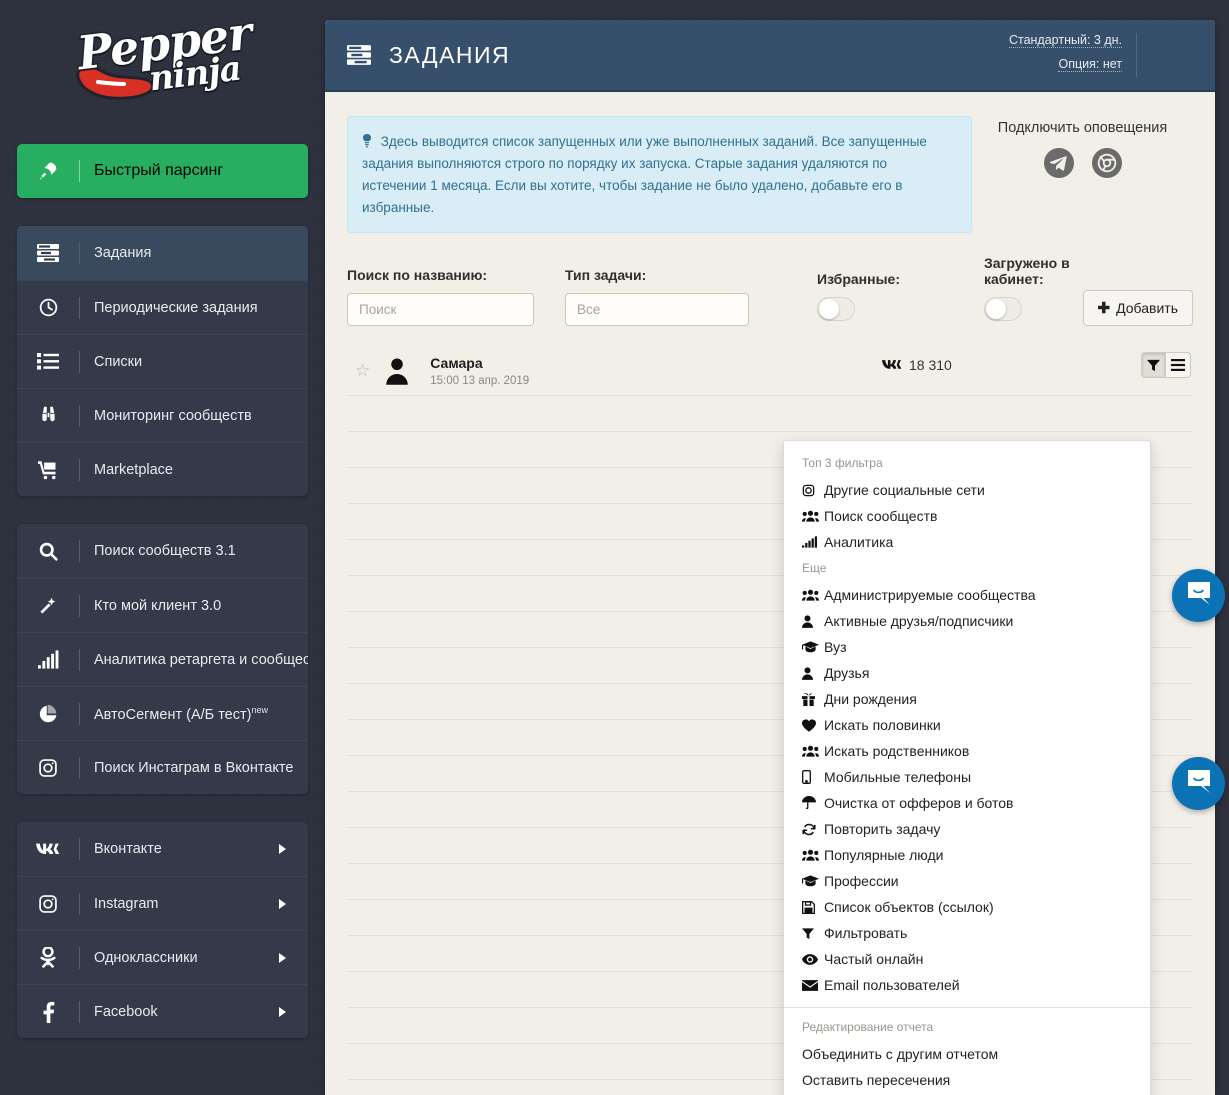 Image resolution: width=1229 pixels, height=1095 pixels. I want to click on chat-bubble-icon, so click(1199, 783).